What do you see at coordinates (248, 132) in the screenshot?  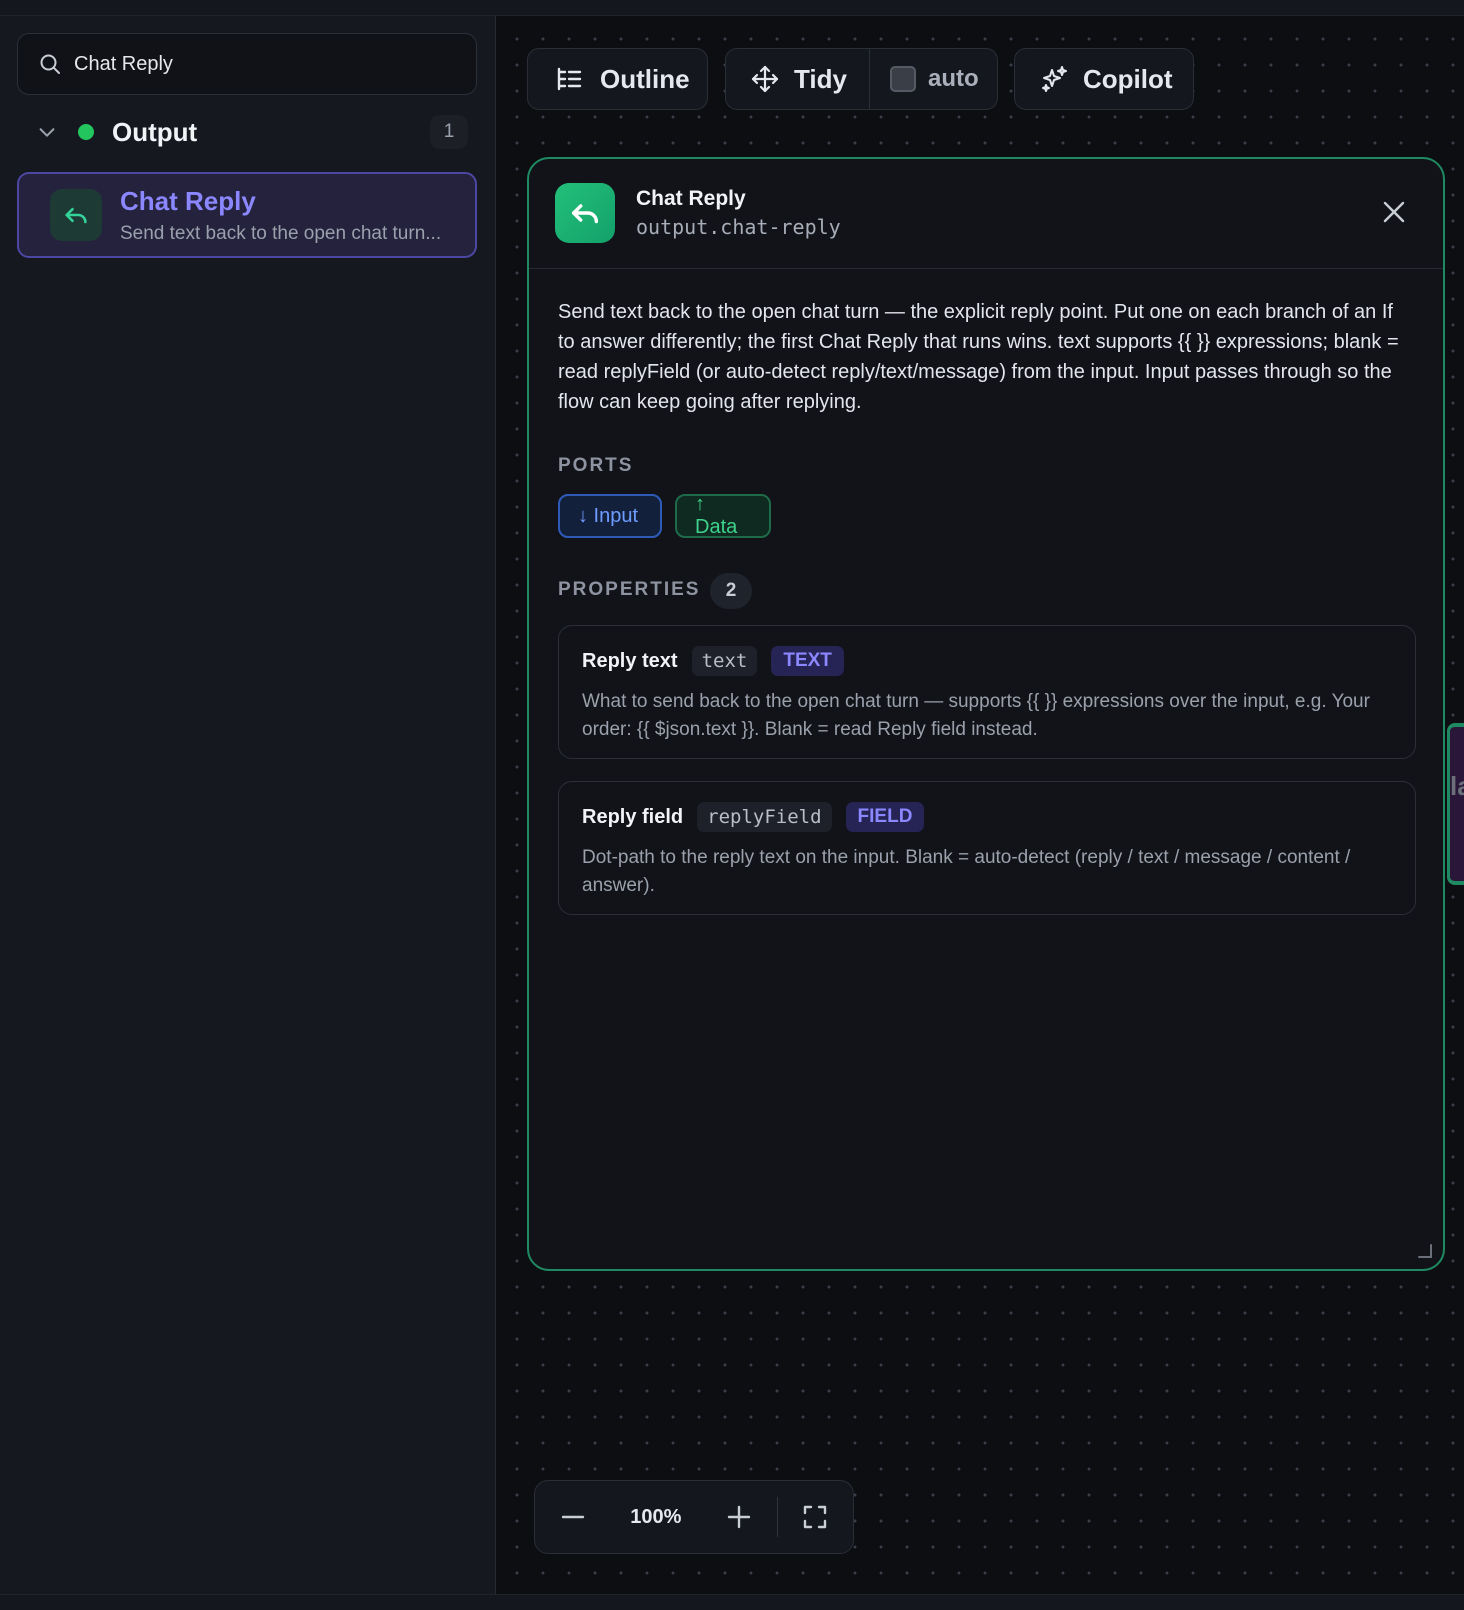 I see `group-output: Output 1` at bounding box center [248, 132].